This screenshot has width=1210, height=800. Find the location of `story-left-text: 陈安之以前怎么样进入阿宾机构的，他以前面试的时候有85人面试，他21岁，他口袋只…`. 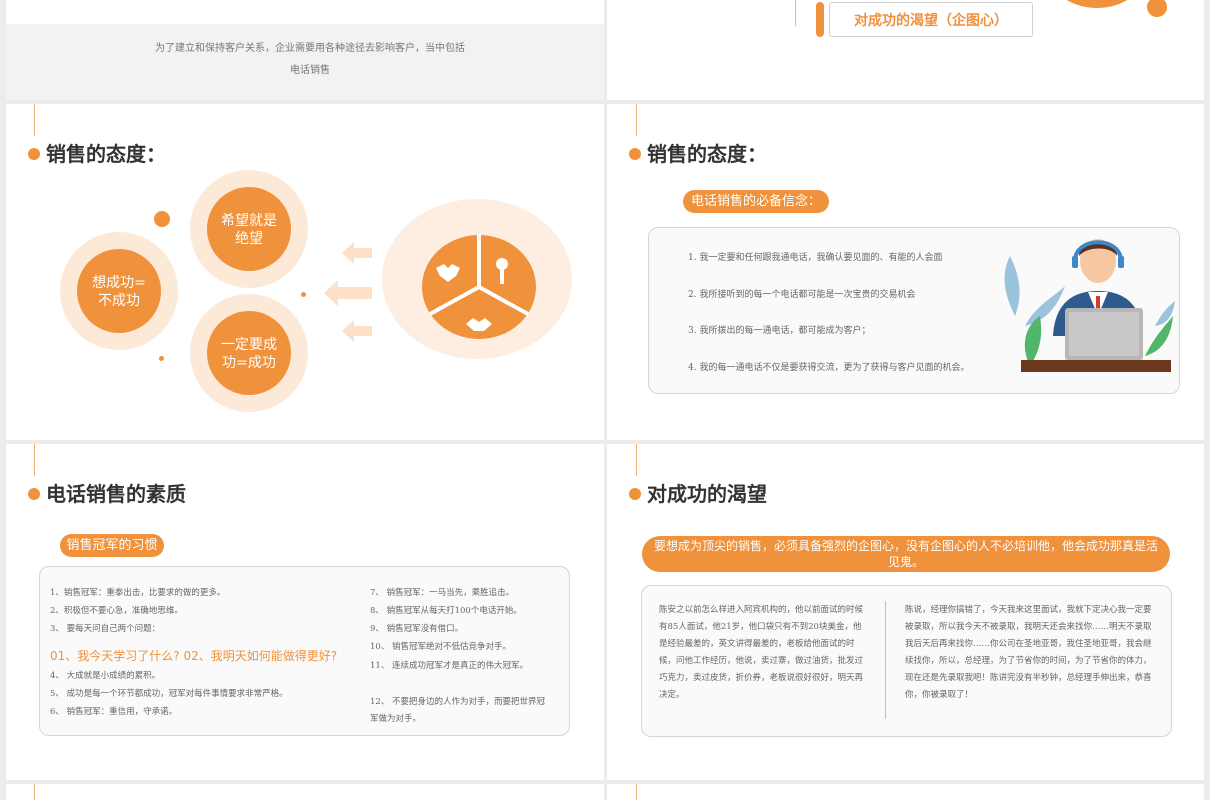

story-left-text: 陈安之以前怎么样进入阿宾机构的，他以前面试的时候有85人面试，他21岁，他口袋只… is located at coordinates (761, 652).